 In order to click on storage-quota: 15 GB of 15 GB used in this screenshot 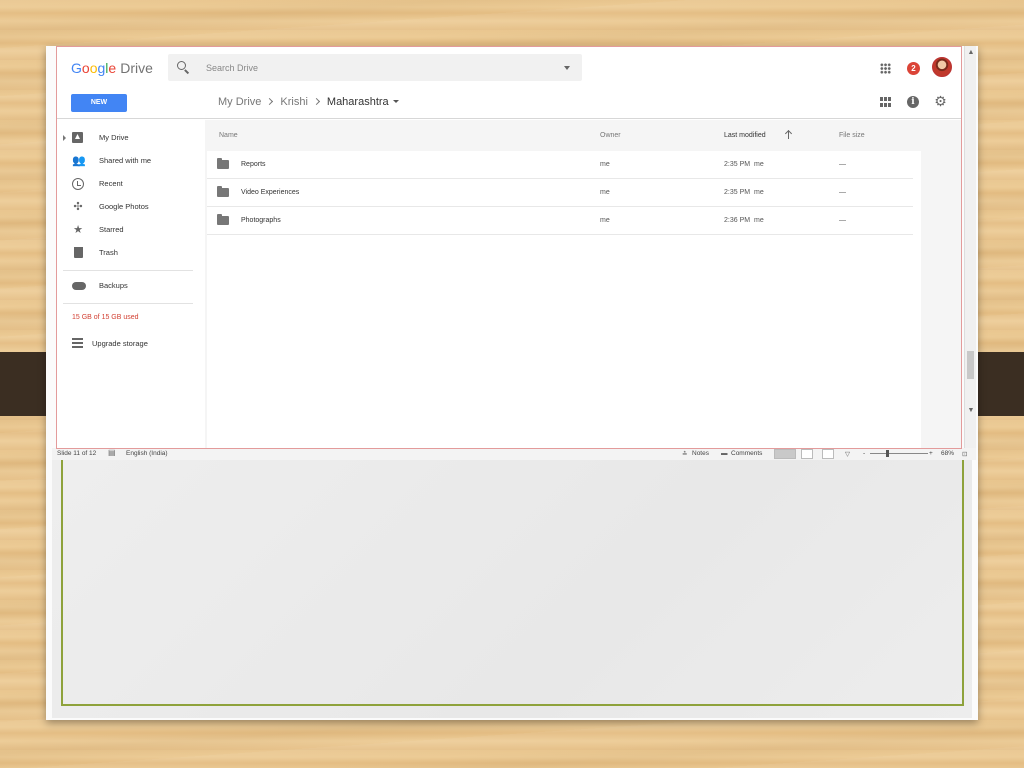, I will do `click(105, 317)`.